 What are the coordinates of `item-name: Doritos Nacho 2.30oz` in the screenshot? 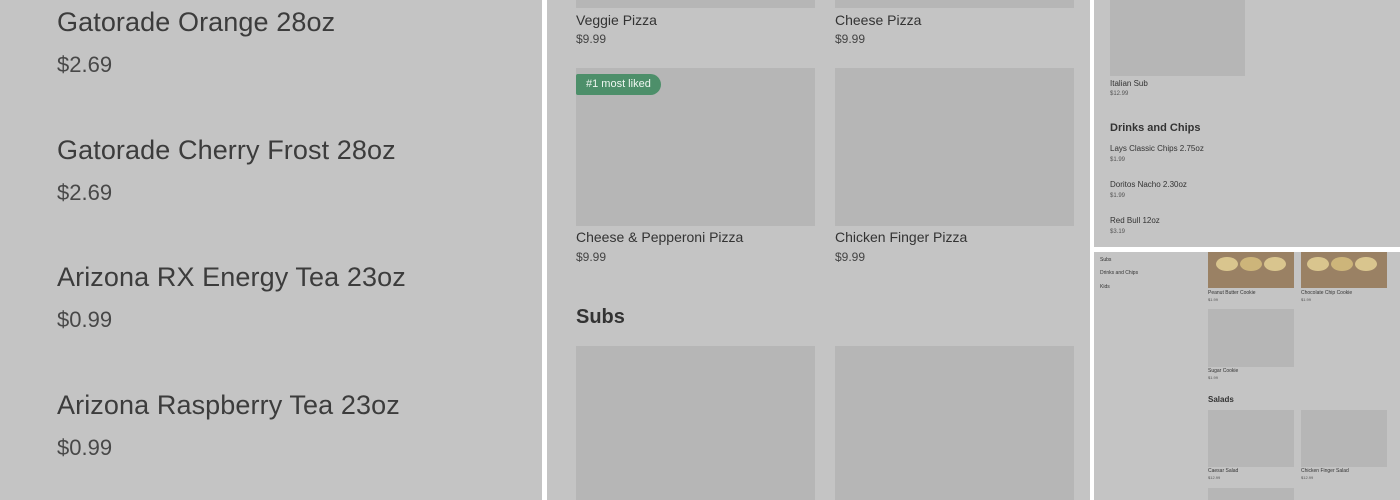 It's located at (1148, 184).